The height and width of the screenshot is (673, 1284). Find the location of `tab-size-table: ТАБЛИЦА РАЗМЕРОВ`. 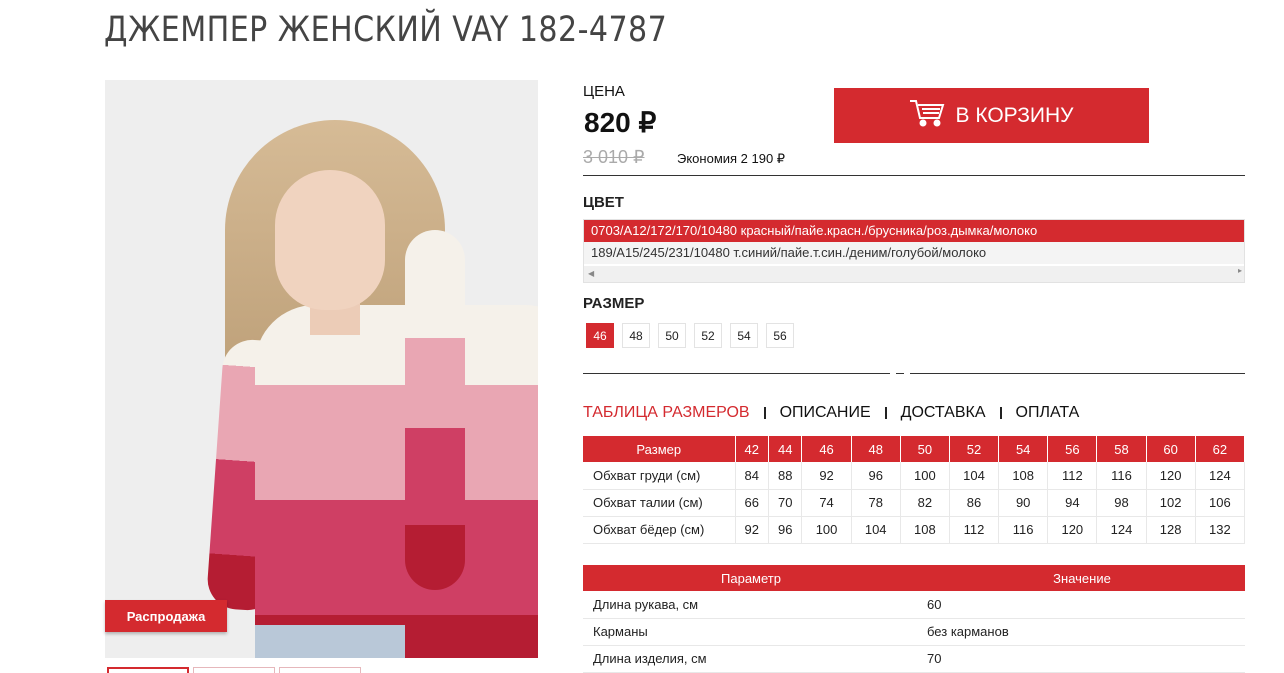

tab-size-table: ТАБЛИЦА РАЗМЕРОВ is located at coordinates (666, 413).